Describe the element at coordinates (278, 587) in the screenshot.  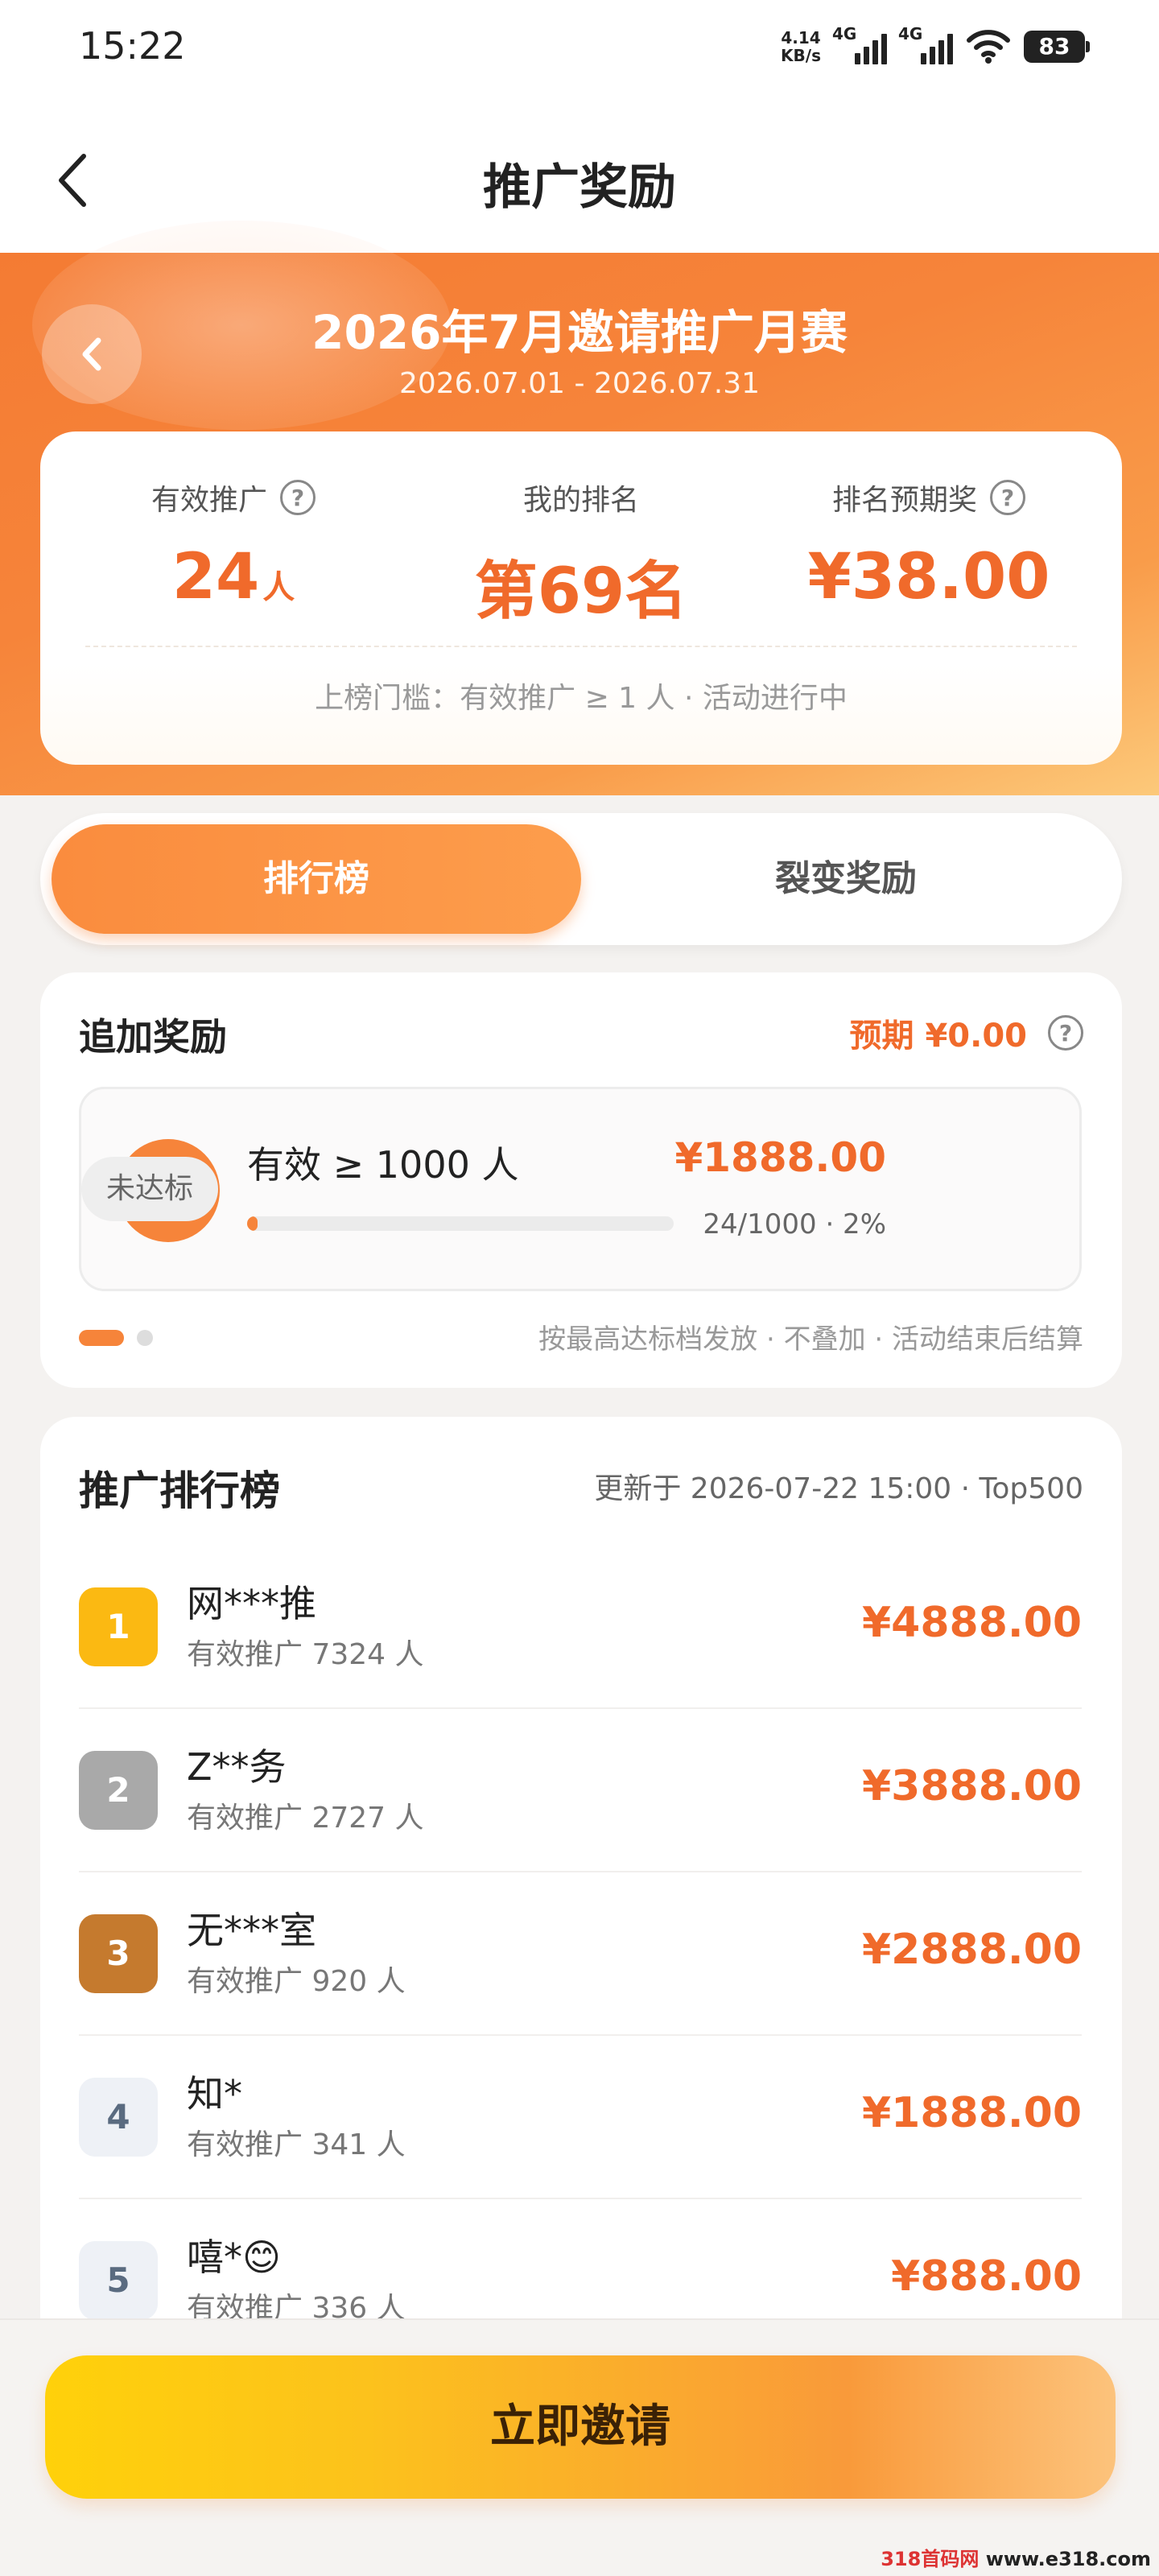
I see `stat-unit: 人` at that location.